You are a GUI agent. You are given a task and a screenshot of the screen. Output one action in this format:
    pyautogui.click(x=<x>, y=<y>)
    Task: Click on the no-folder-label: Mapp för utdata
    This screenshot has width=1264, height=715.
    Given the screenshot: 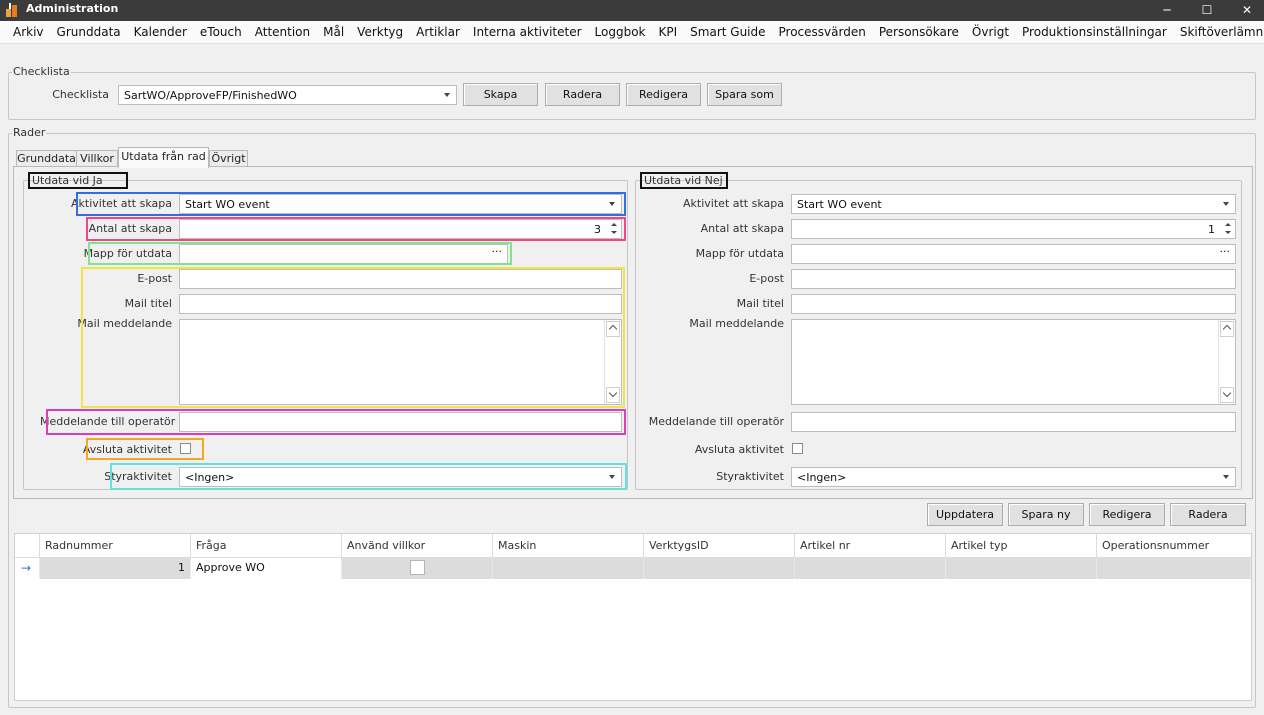 What is the action you would take?
    pyautogui.click(x=739, y=253)
    